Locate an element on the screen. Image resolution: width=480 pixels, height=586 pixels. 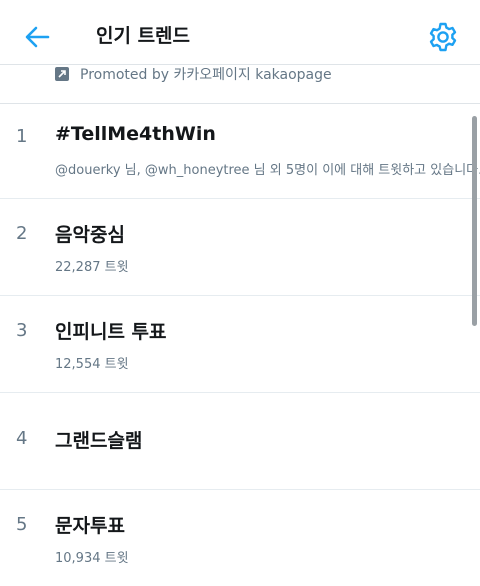
gear-icon is located at coordinates (443, 37).